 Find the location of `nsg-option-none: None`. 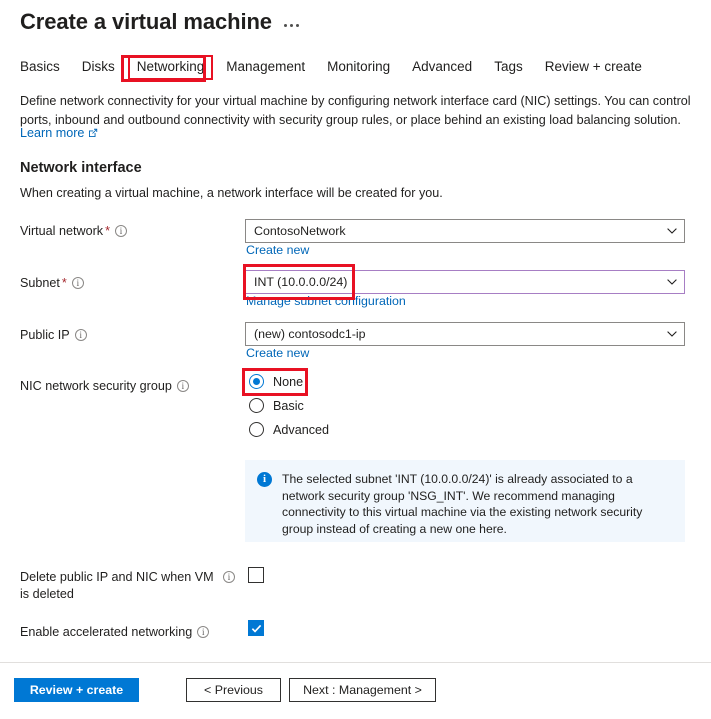

nsg-option-none: None is located at coordinates (276, 381).